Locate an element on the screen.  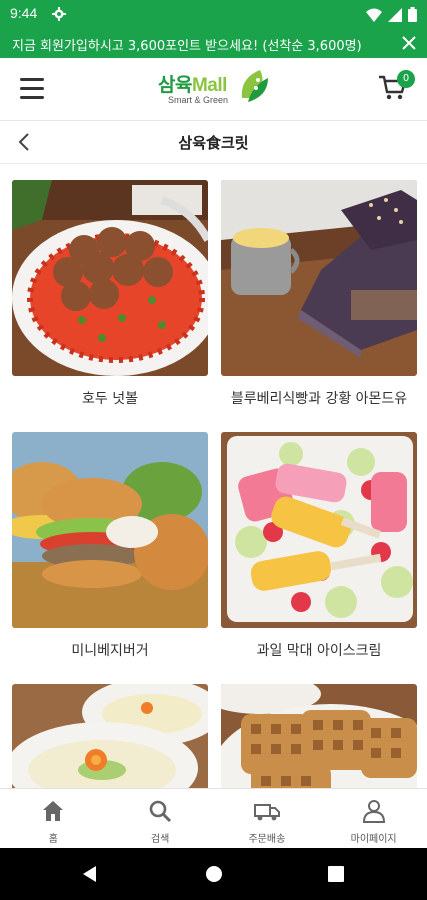
system-back-icon is located at coordinates (90, 874).